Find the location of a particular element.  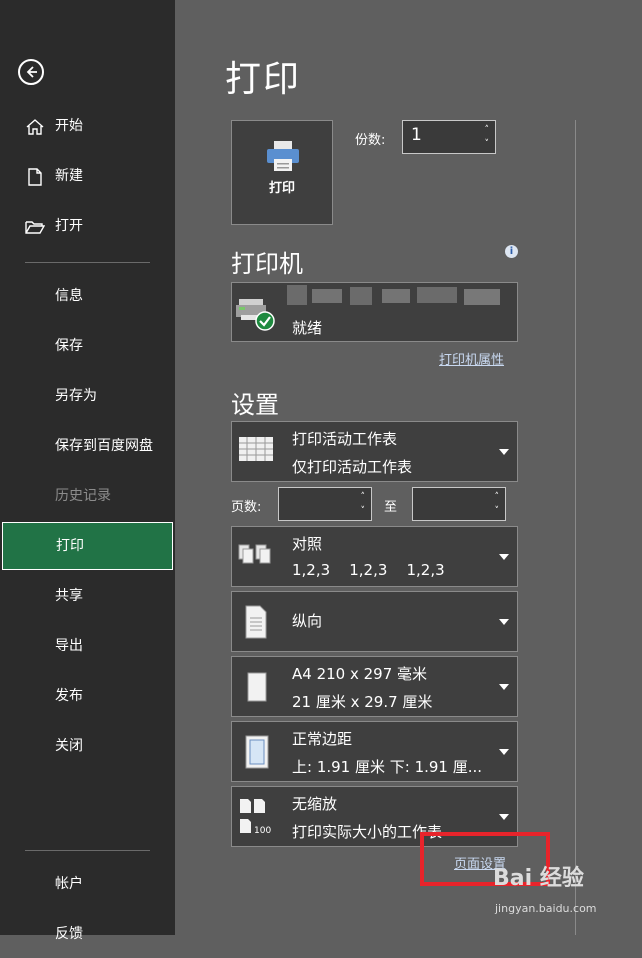

nav-export: 导出 is located at coordinates (87, 646).